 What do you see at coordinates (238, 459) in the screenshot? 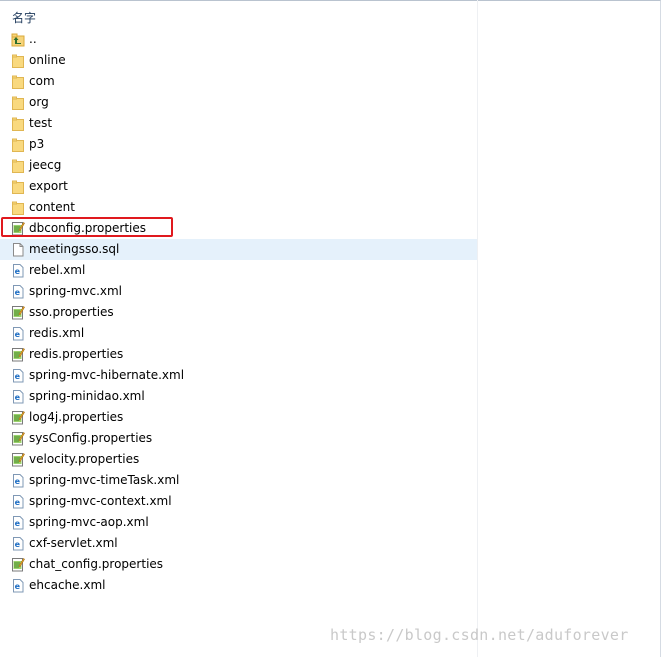
I see `file-row: velocity.properties` at bounding box center [238, 459].